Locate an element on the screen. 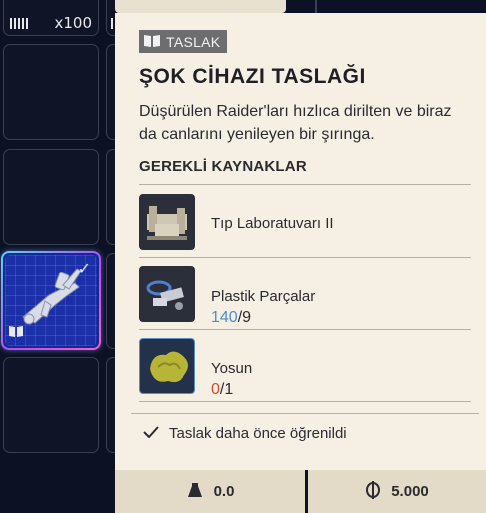 This screenshot has height=513, width=486. inventory-slot: x100 is located at coordinates (51, 18).